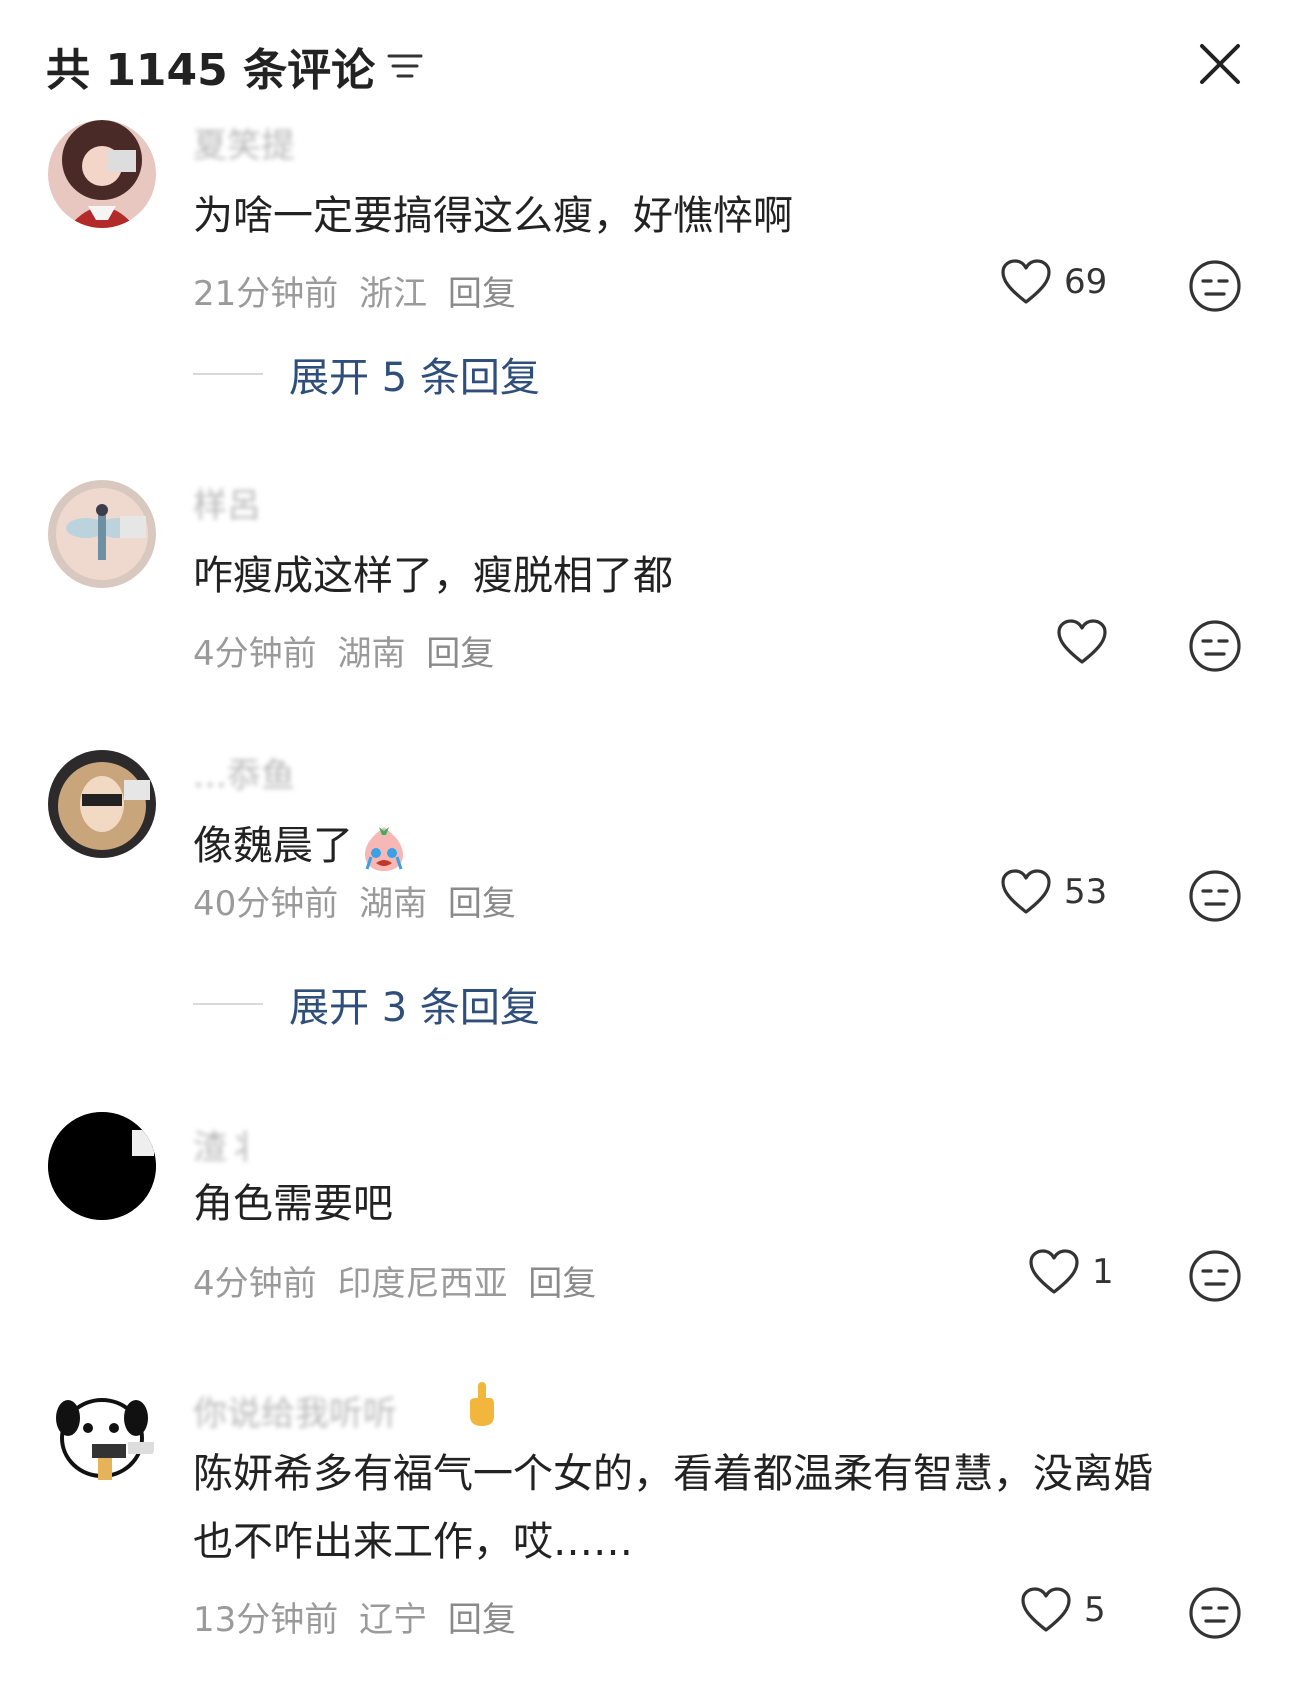 The height and width of the screenshot is (1688, 1290). I want to click on comment-meta: 4分钟前 印度尼西亚 回复, so click(399, 1280).